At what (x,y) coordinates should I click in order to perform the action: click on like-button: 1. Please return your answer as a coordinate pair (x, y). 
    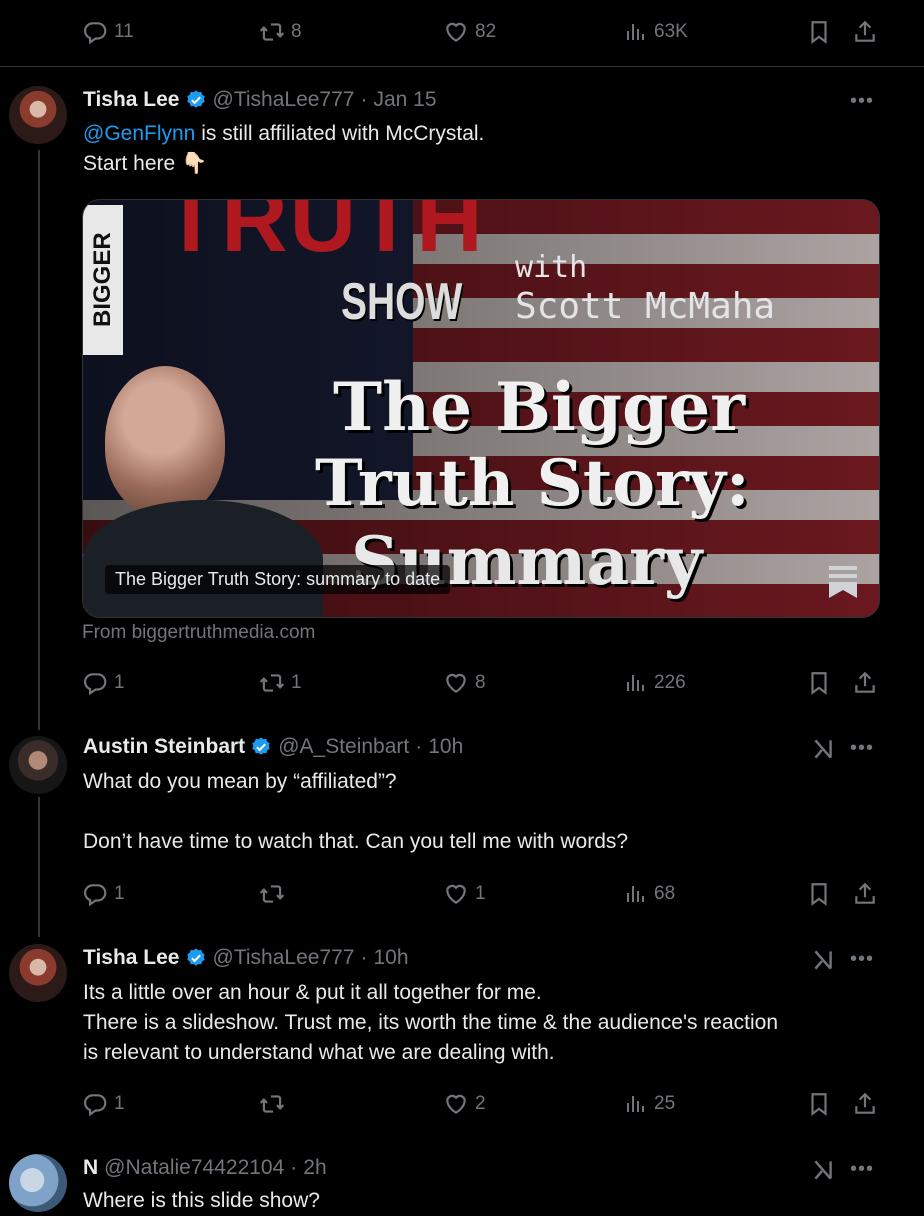
    Looking at the image, I should click on (464, 894).